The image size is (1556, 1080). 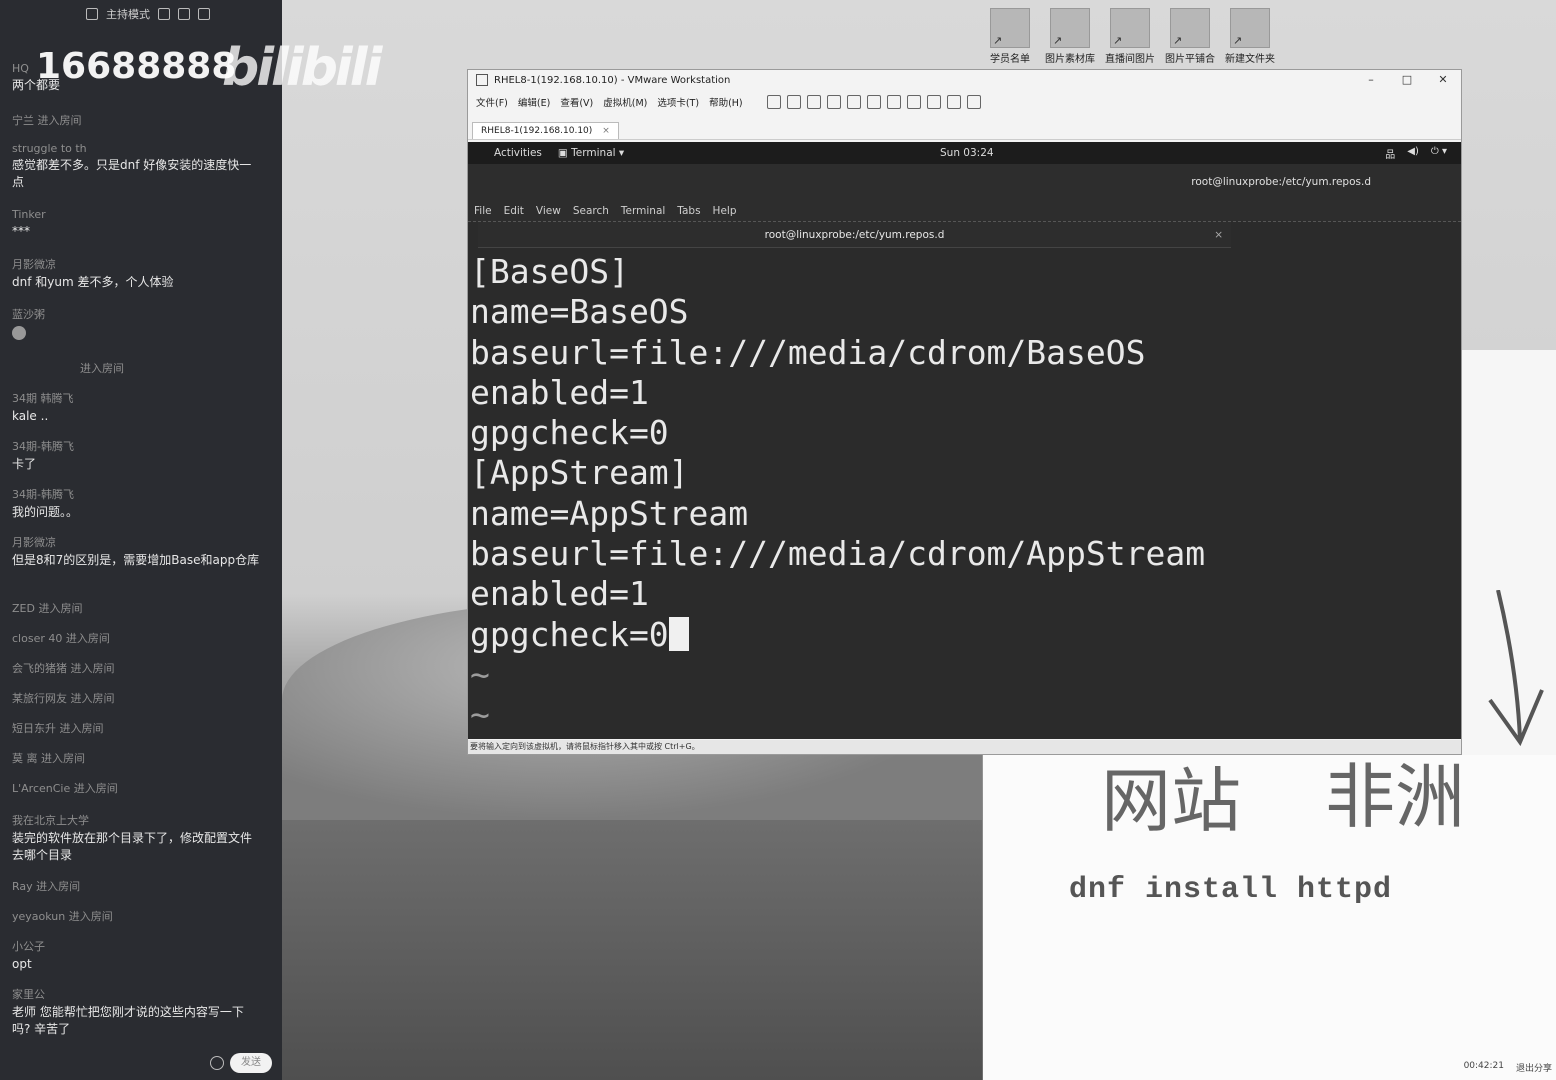 I want to click on terminal-line-text: gpgcheck=0, so click(x=569, y=433).